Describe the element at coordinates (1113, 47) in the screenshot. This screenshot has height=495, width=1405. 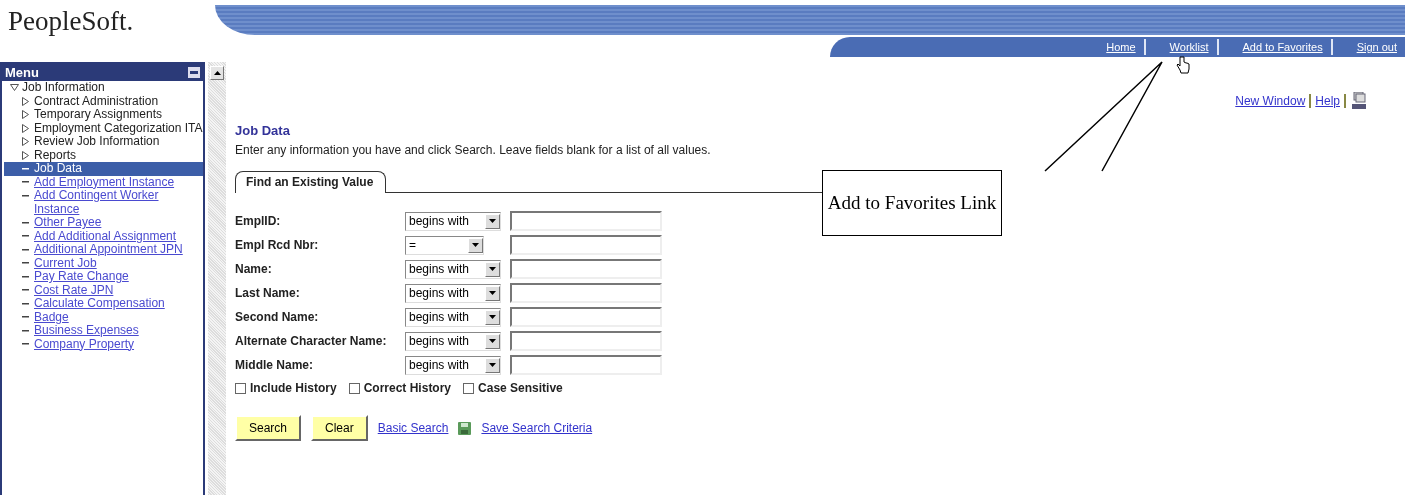
I see `nav-link: Home` at that location.